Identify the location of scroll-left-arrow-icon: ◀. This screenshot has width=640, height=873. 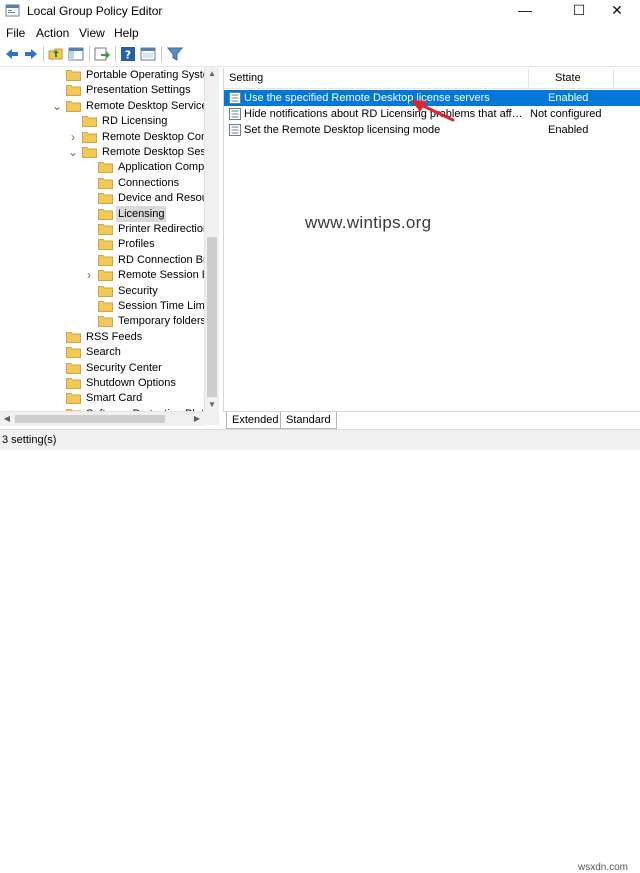
(7, 419).